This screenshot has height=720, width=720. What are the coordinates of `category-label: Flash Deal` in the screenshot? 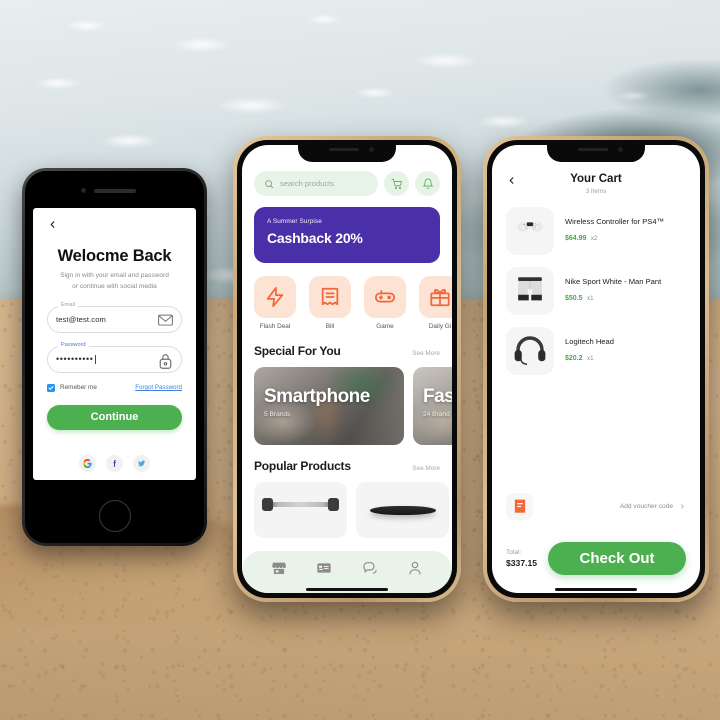 It's located at (275, 326).